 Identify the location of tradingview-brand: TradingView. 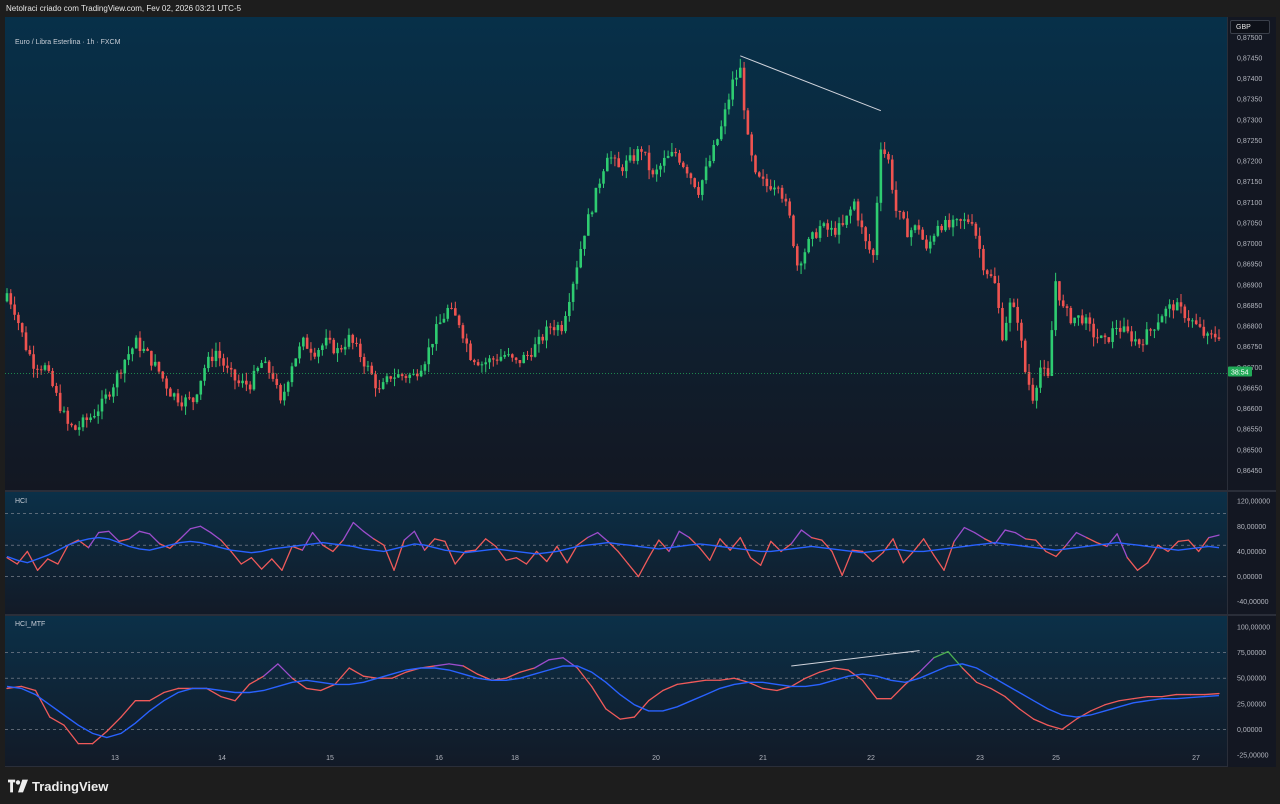
(58, 786).